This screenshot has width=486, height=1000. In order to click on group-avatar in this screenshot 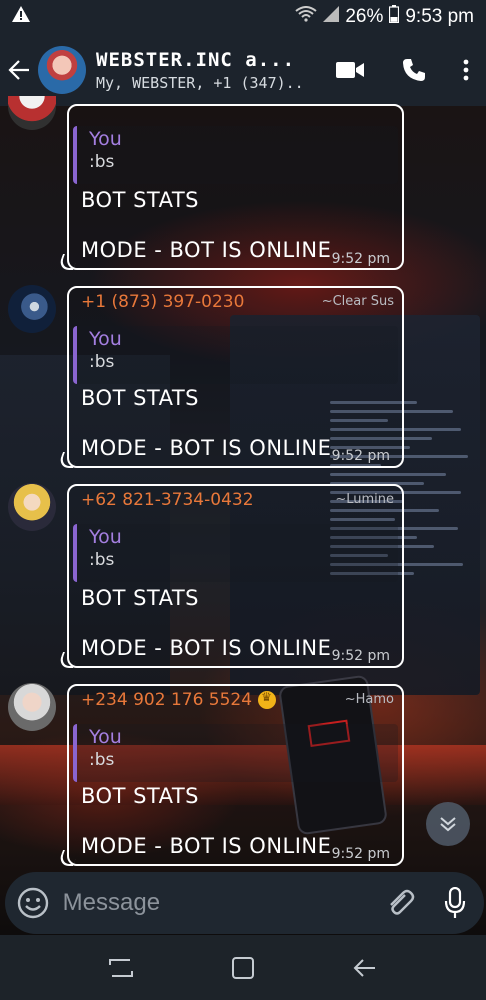, I will do `click(62, 70)`.